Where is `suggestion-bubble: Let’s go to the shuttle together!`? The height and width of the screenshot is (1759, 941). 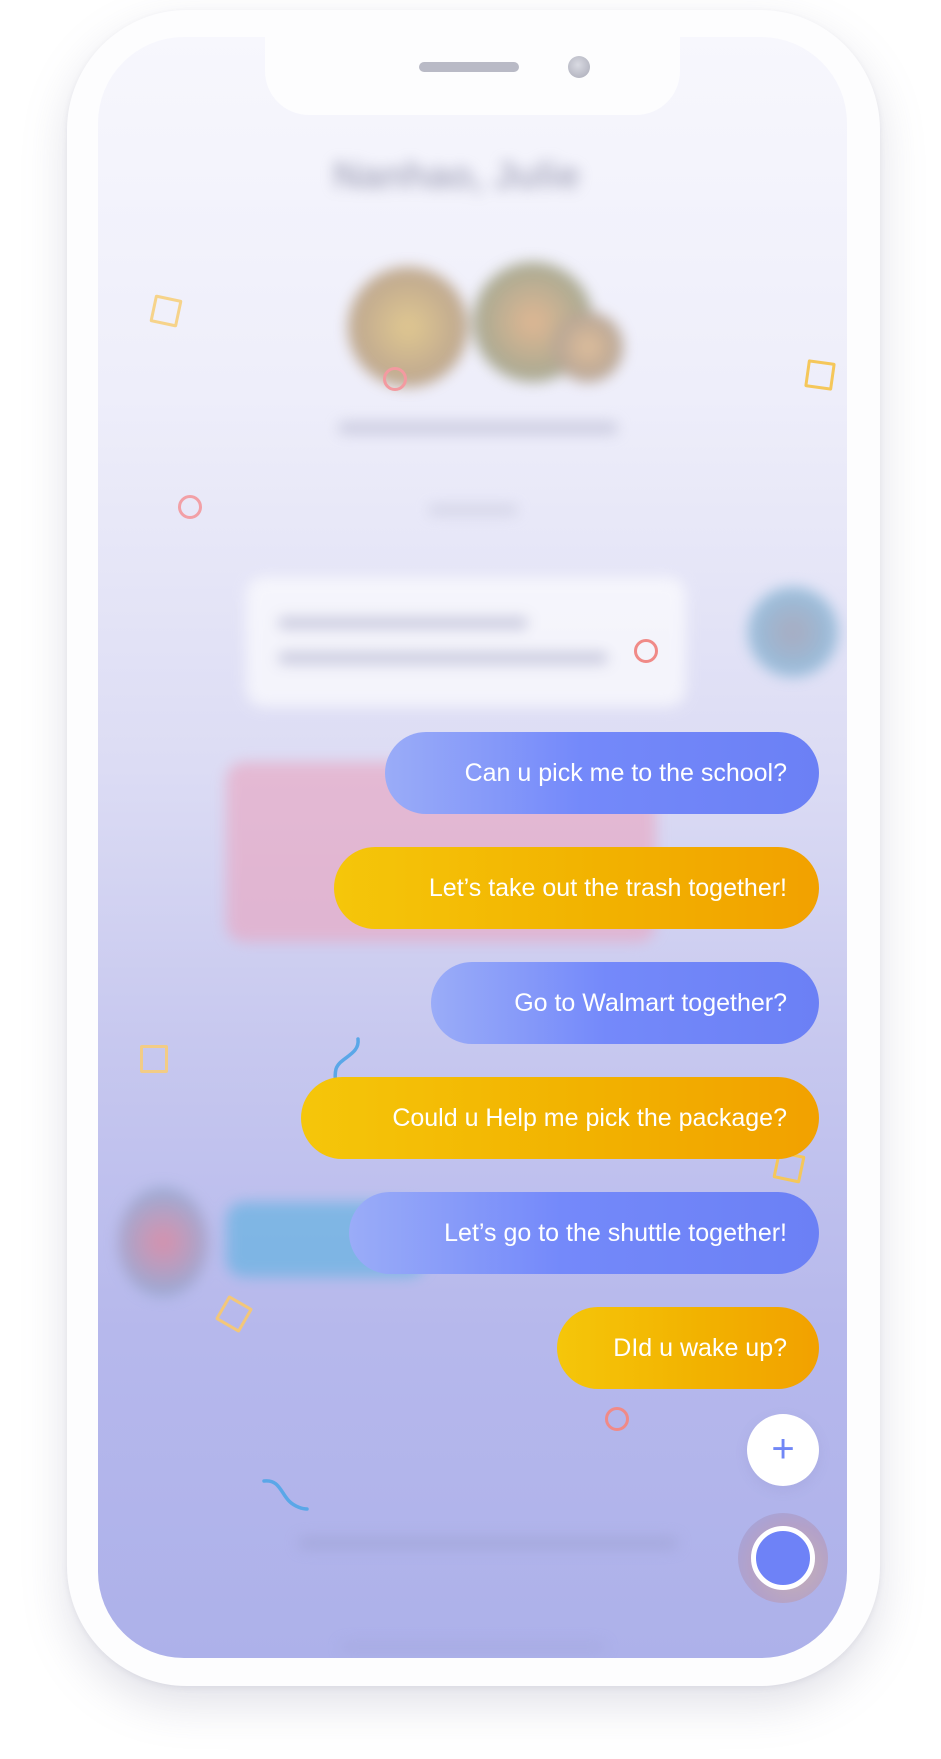 suggestion-bubble: Let’s go to the shuttle together! is located at coordinates (584, 1233).